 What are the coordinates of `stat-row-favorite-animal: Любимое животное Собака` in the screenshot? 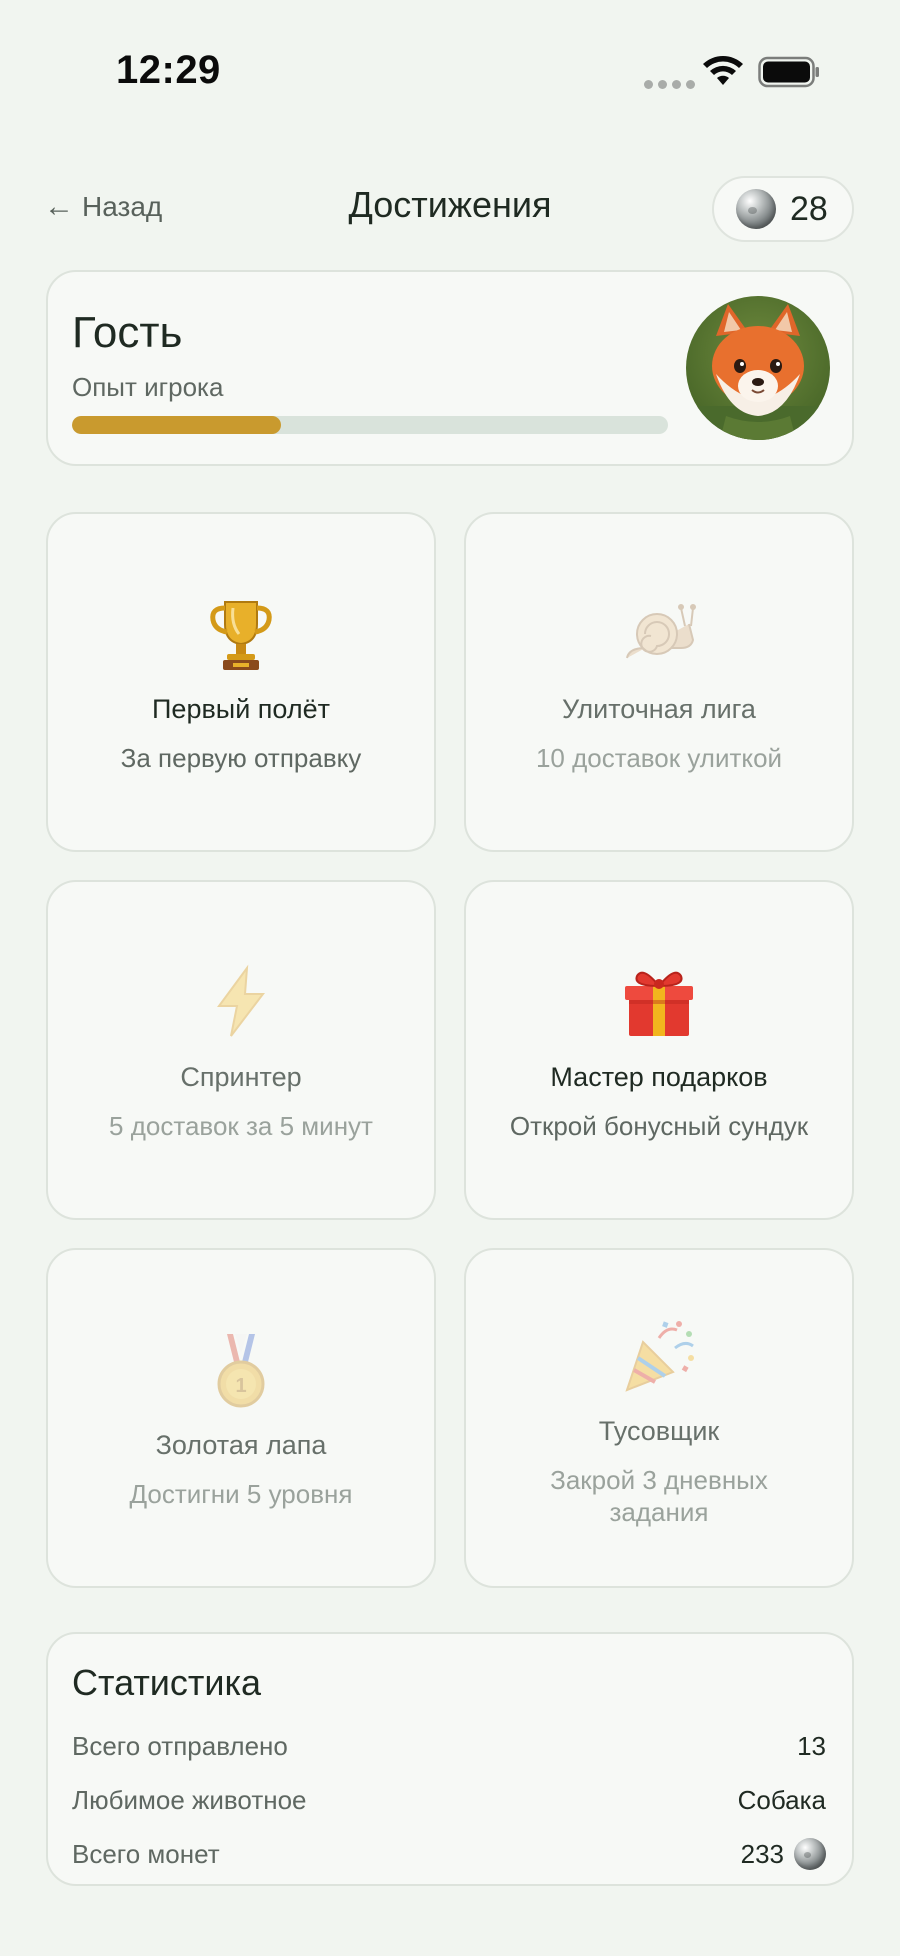 It's located at (449, 1800).